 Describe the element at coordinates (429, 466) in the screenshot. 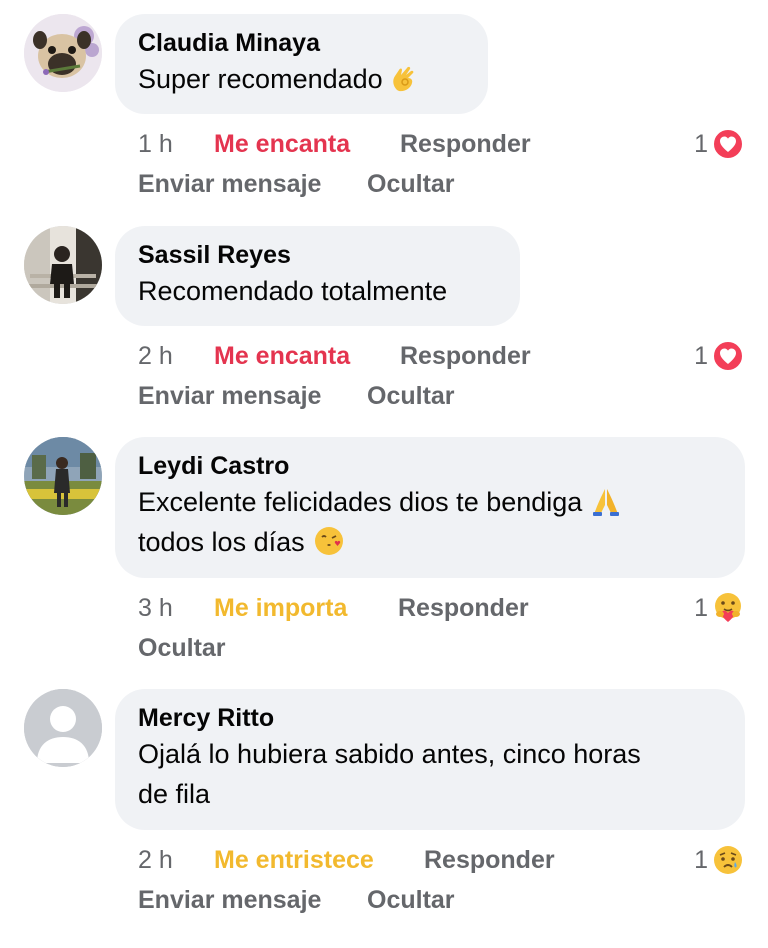

I see `comment-author: Leydi Castro` at that location.